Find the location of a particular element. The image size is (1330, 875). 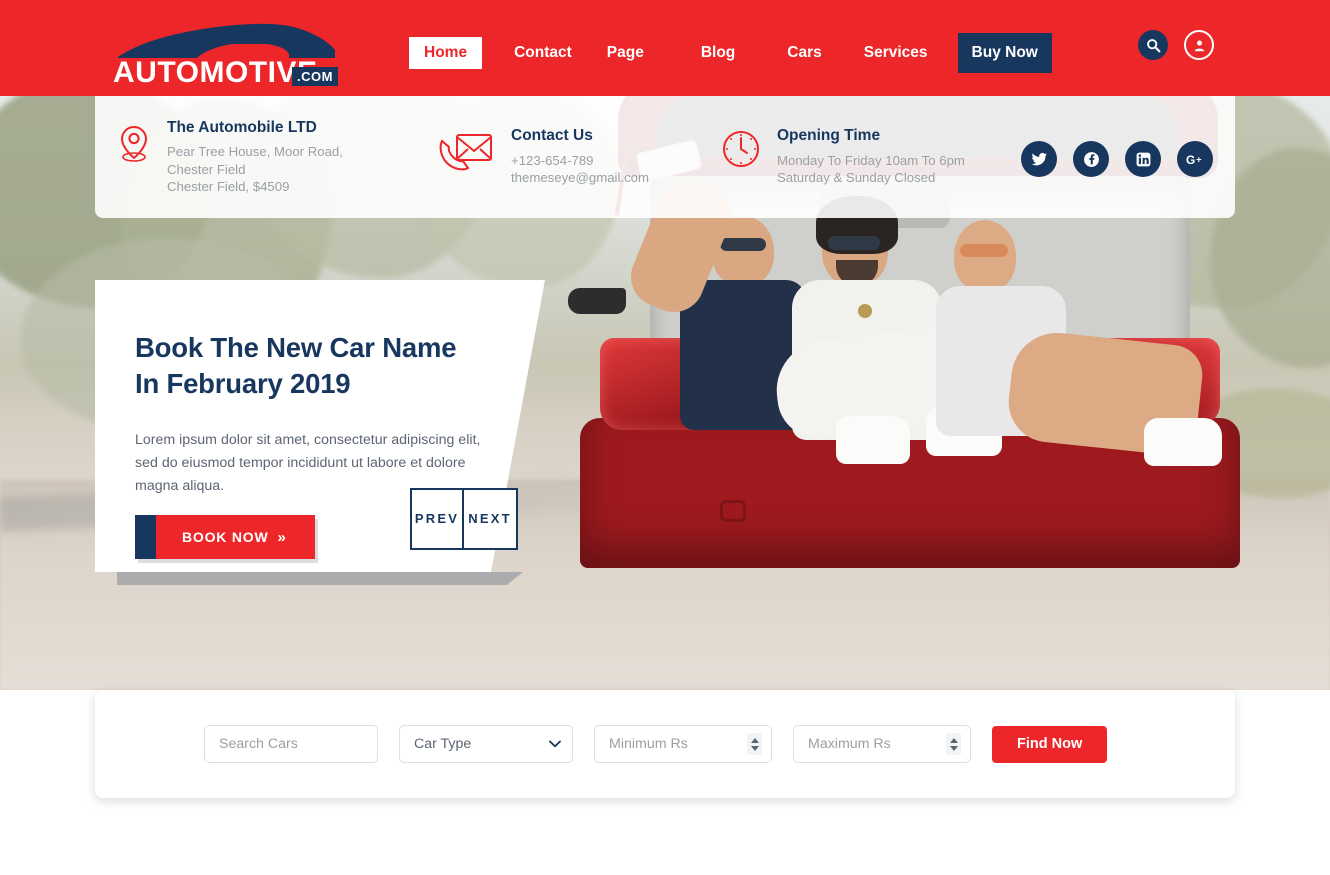

contact-block-line: Chester Field is located at coordinates (206, 169).